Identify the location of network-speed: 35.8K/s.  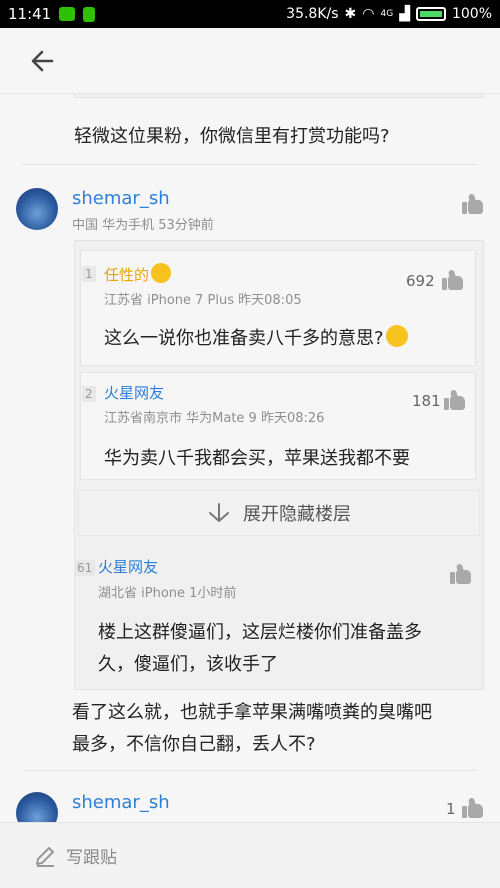
(312, 14).